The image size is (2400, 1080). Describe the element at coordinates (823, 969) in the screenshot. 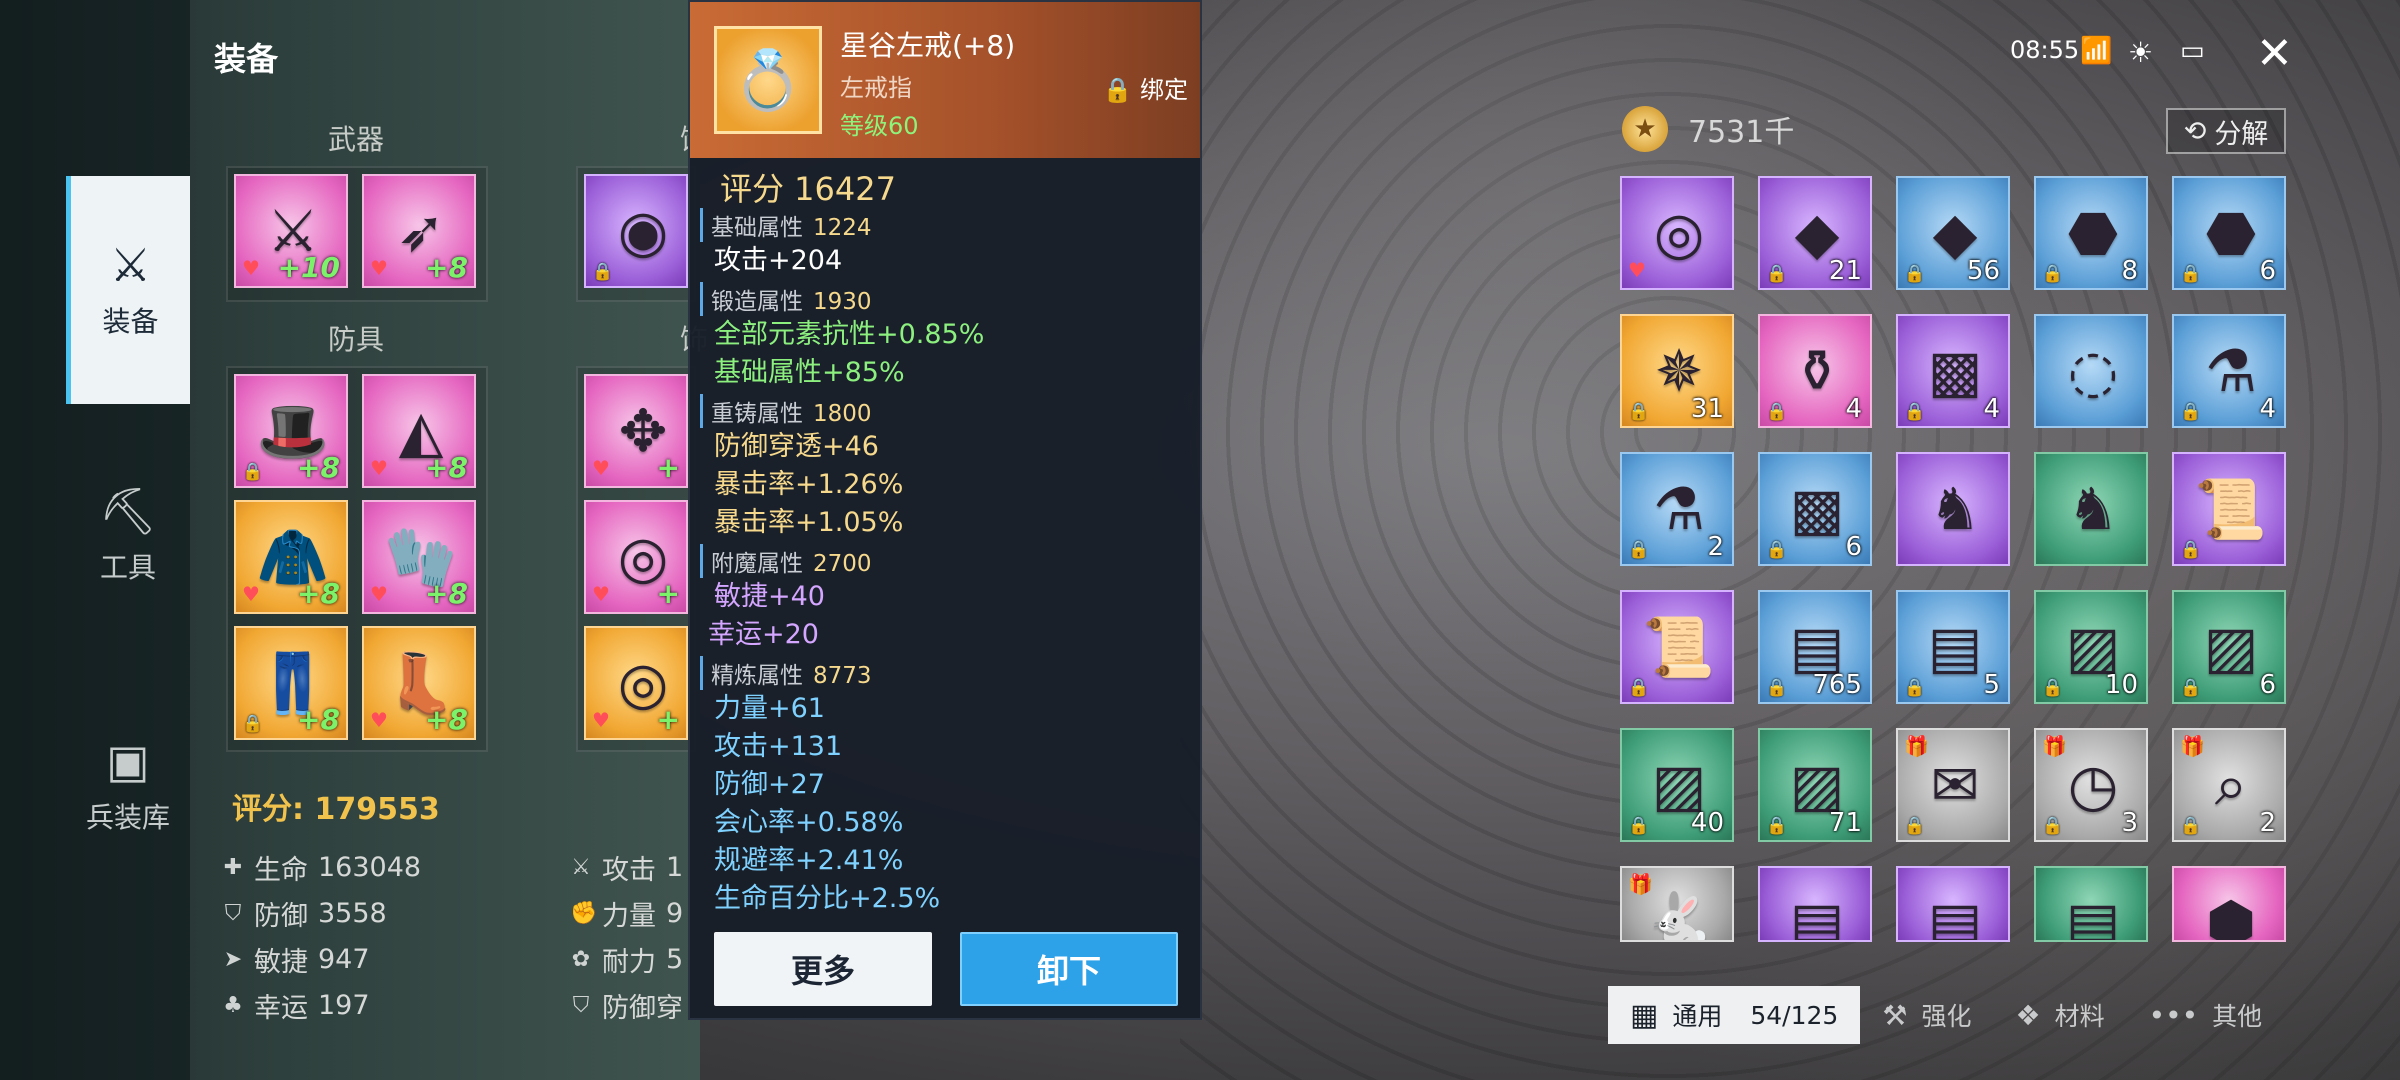

I see `more-button: 更多` at that location.